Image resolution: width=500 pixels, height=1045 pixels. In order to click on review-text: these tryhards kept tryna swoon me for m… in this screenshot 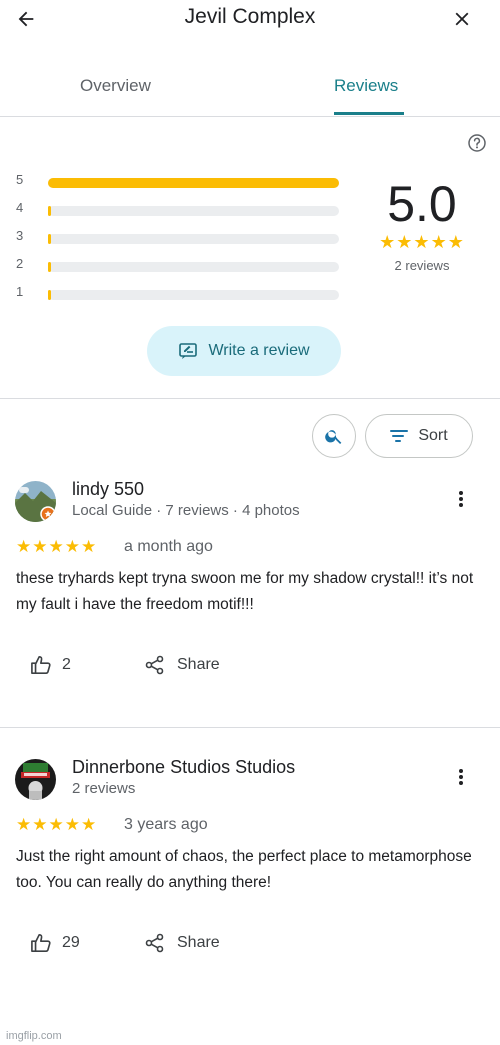, I will do `click(245, 591)`.